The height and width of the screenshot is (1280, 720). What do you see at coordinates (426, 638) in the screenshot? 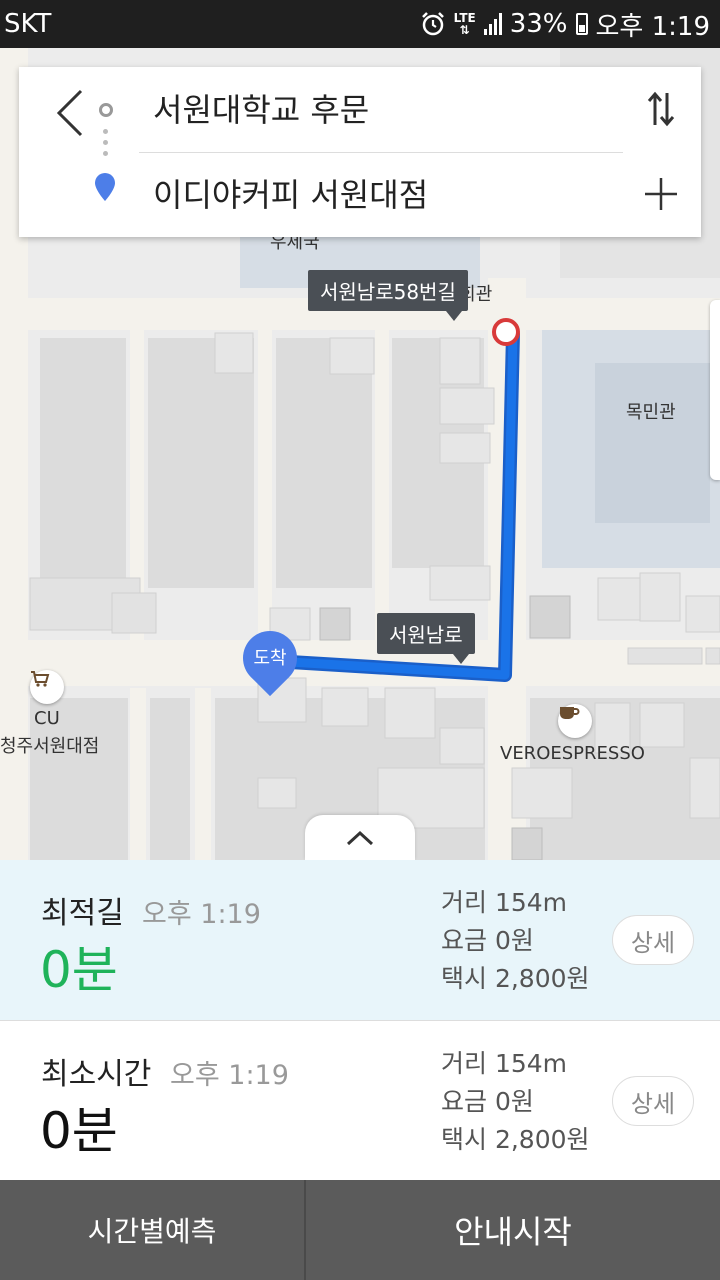
I see `road-label-main: 서원남로` at bounding box center [426, 638].